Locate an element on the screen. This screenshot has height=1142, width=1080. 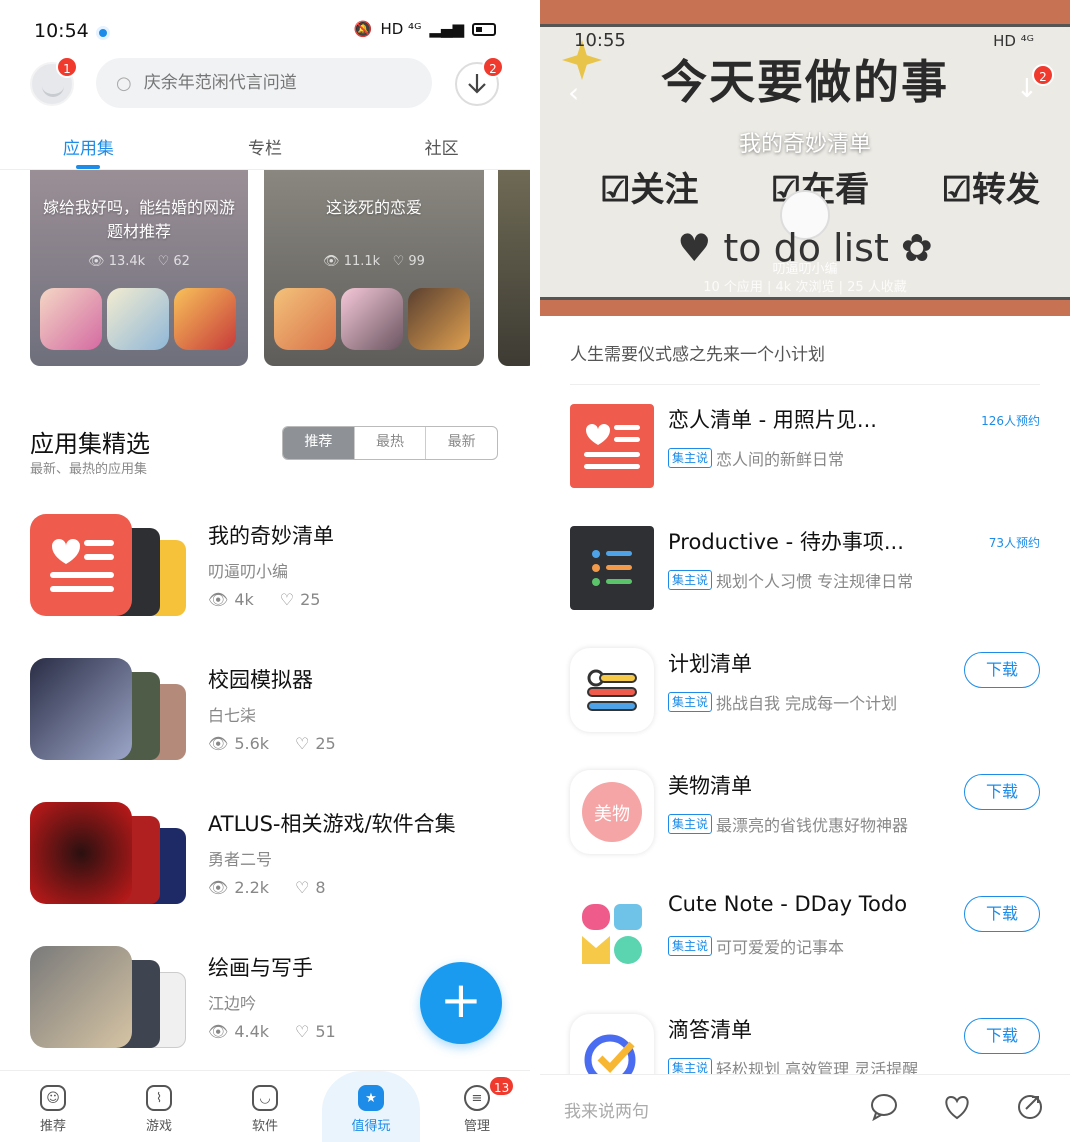
download-badge: 2 is located at coordinates (1043, 75).